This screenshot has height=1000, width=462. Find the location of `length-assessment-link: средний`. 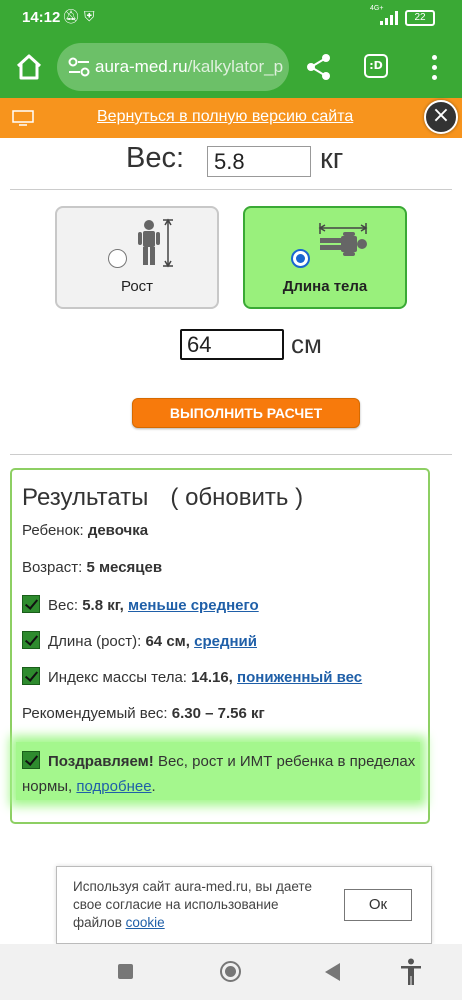

length-assessment-link: средний is located at coordinates (225, 641).